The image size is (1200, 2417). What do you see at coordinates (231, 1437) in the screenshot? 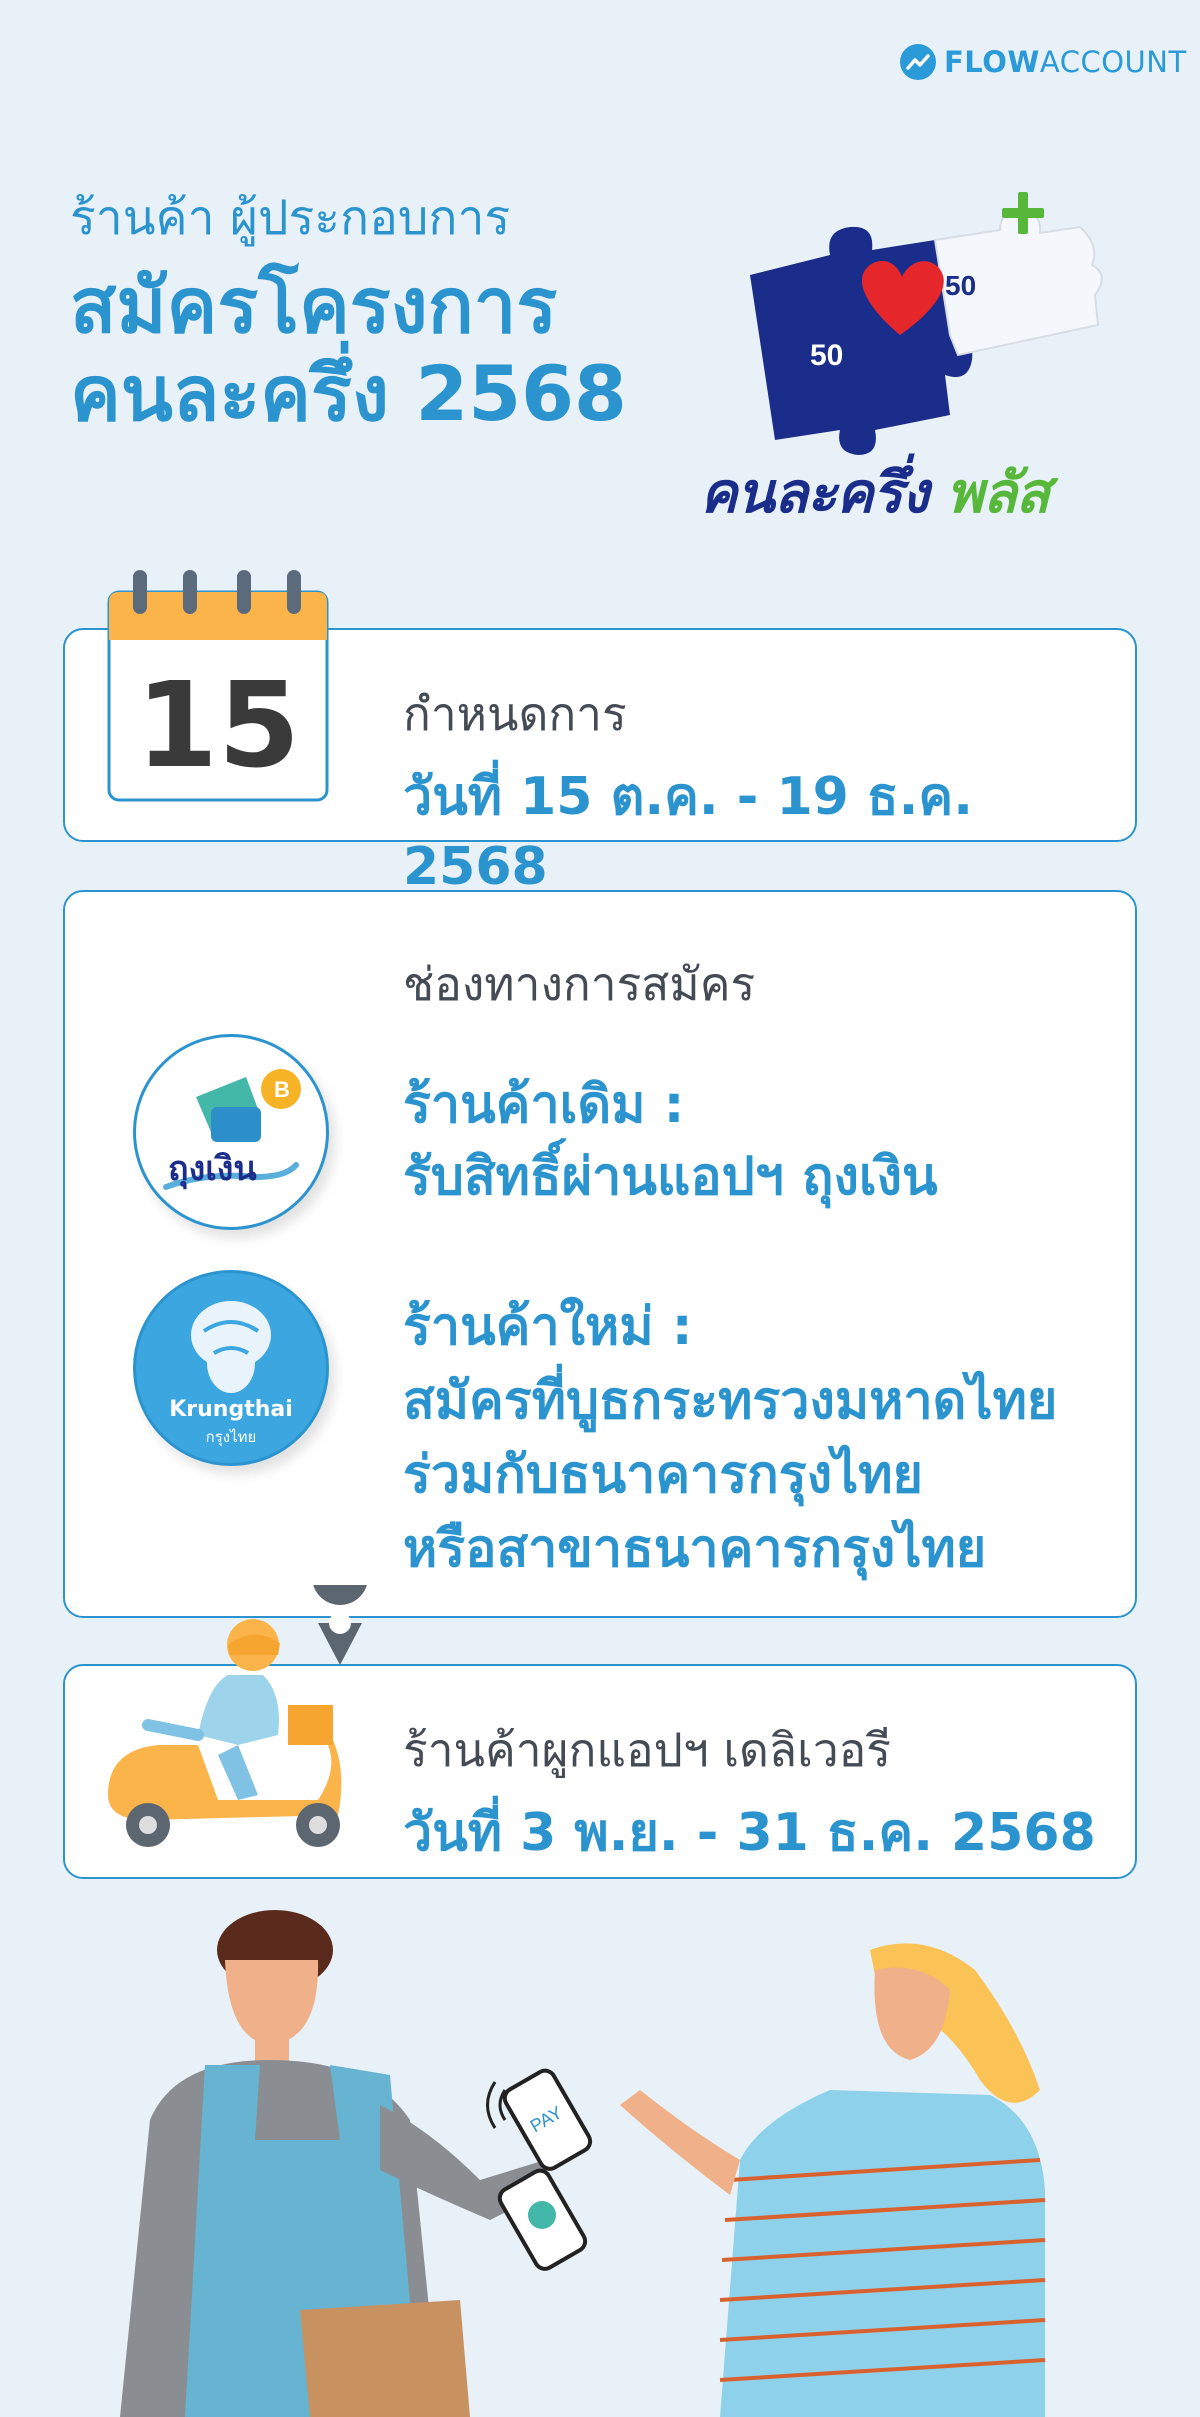
I see `krungthai-th: กรุงไทย` at bounding box center [231, 1437].